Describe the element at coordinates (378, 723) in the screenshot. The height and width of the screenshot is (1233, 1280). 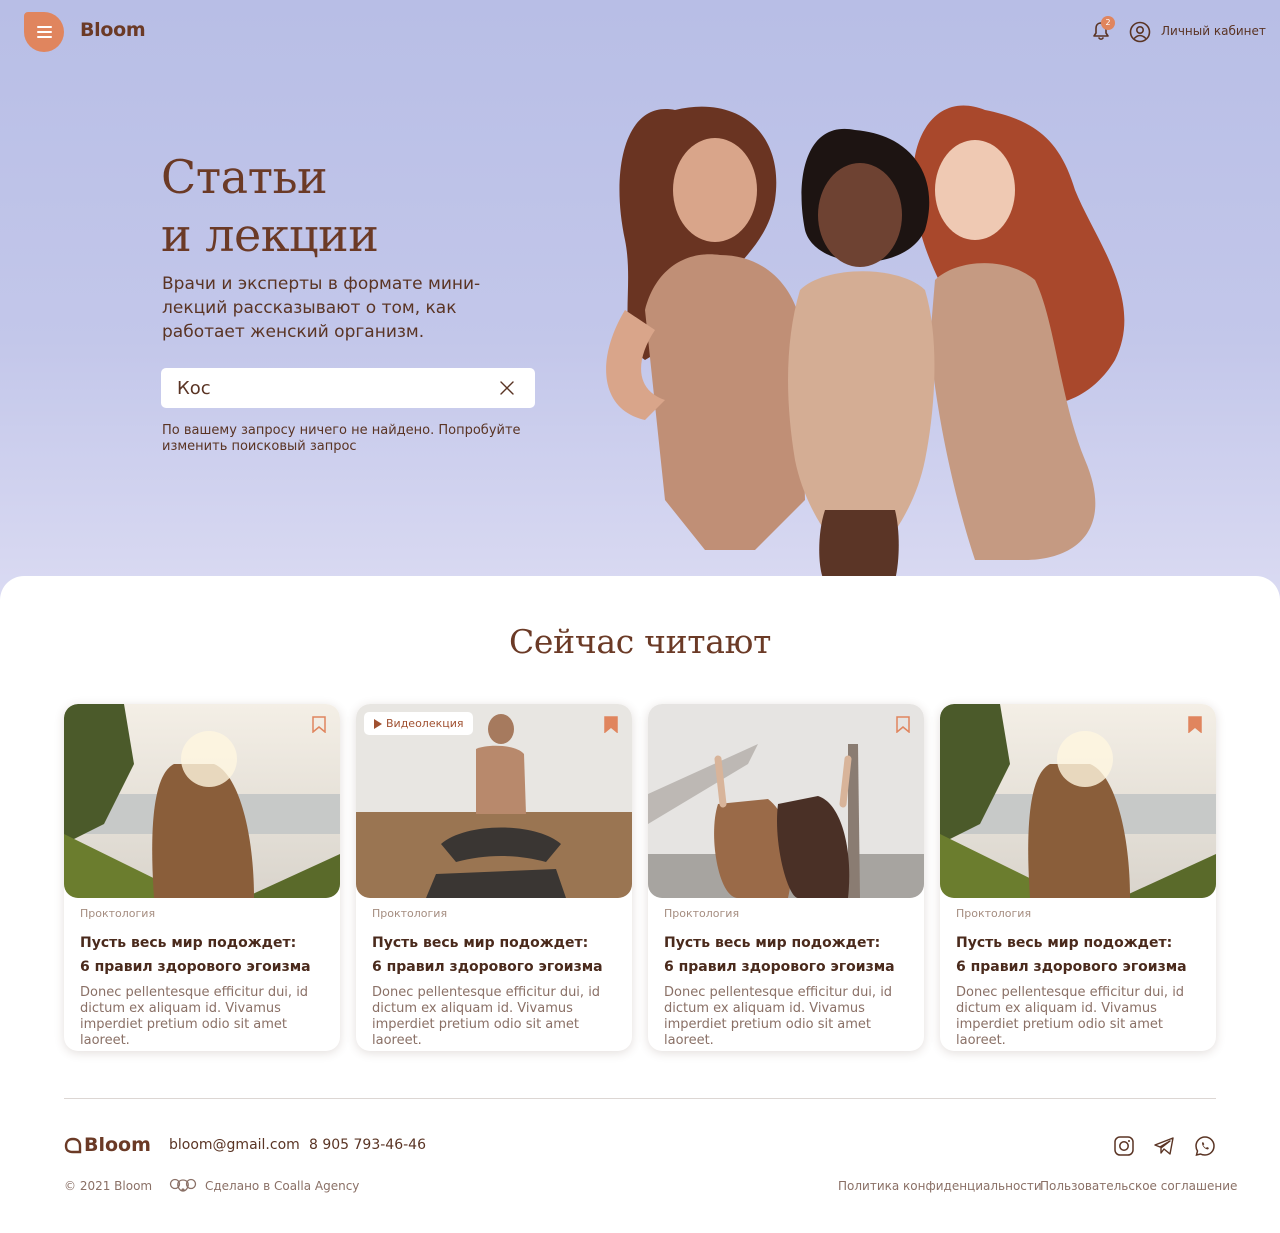
I see `play-icon` at that location.